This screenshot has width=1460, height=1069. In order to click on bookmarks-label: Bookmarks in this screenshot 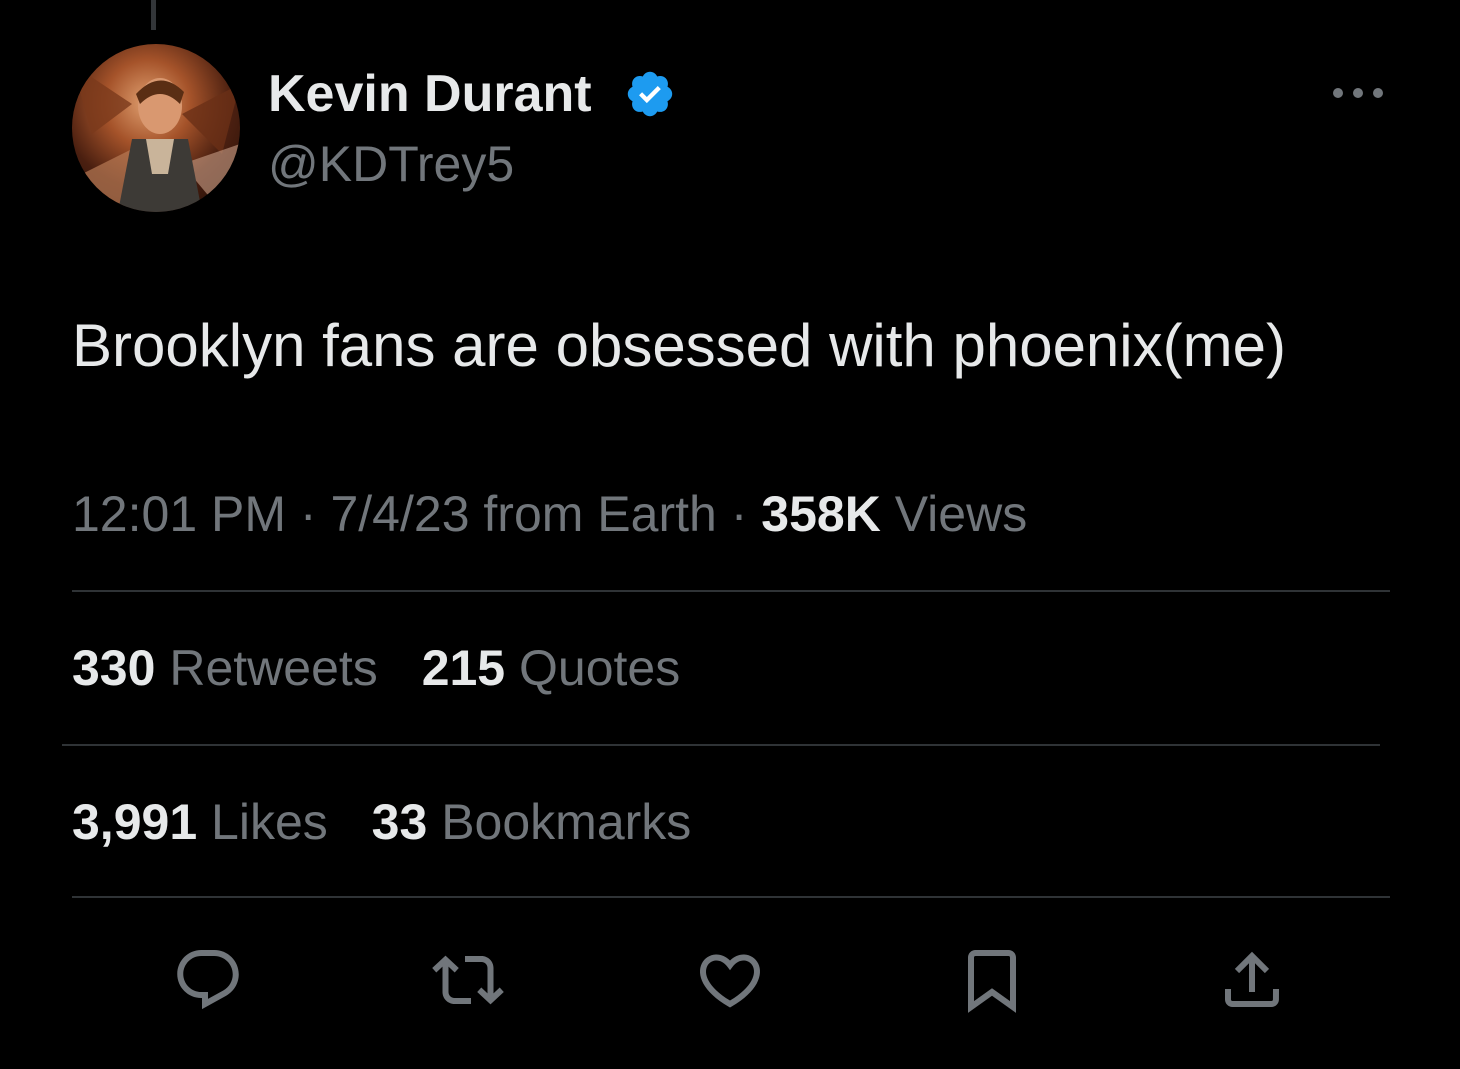, I will do `click(566, 822)`.